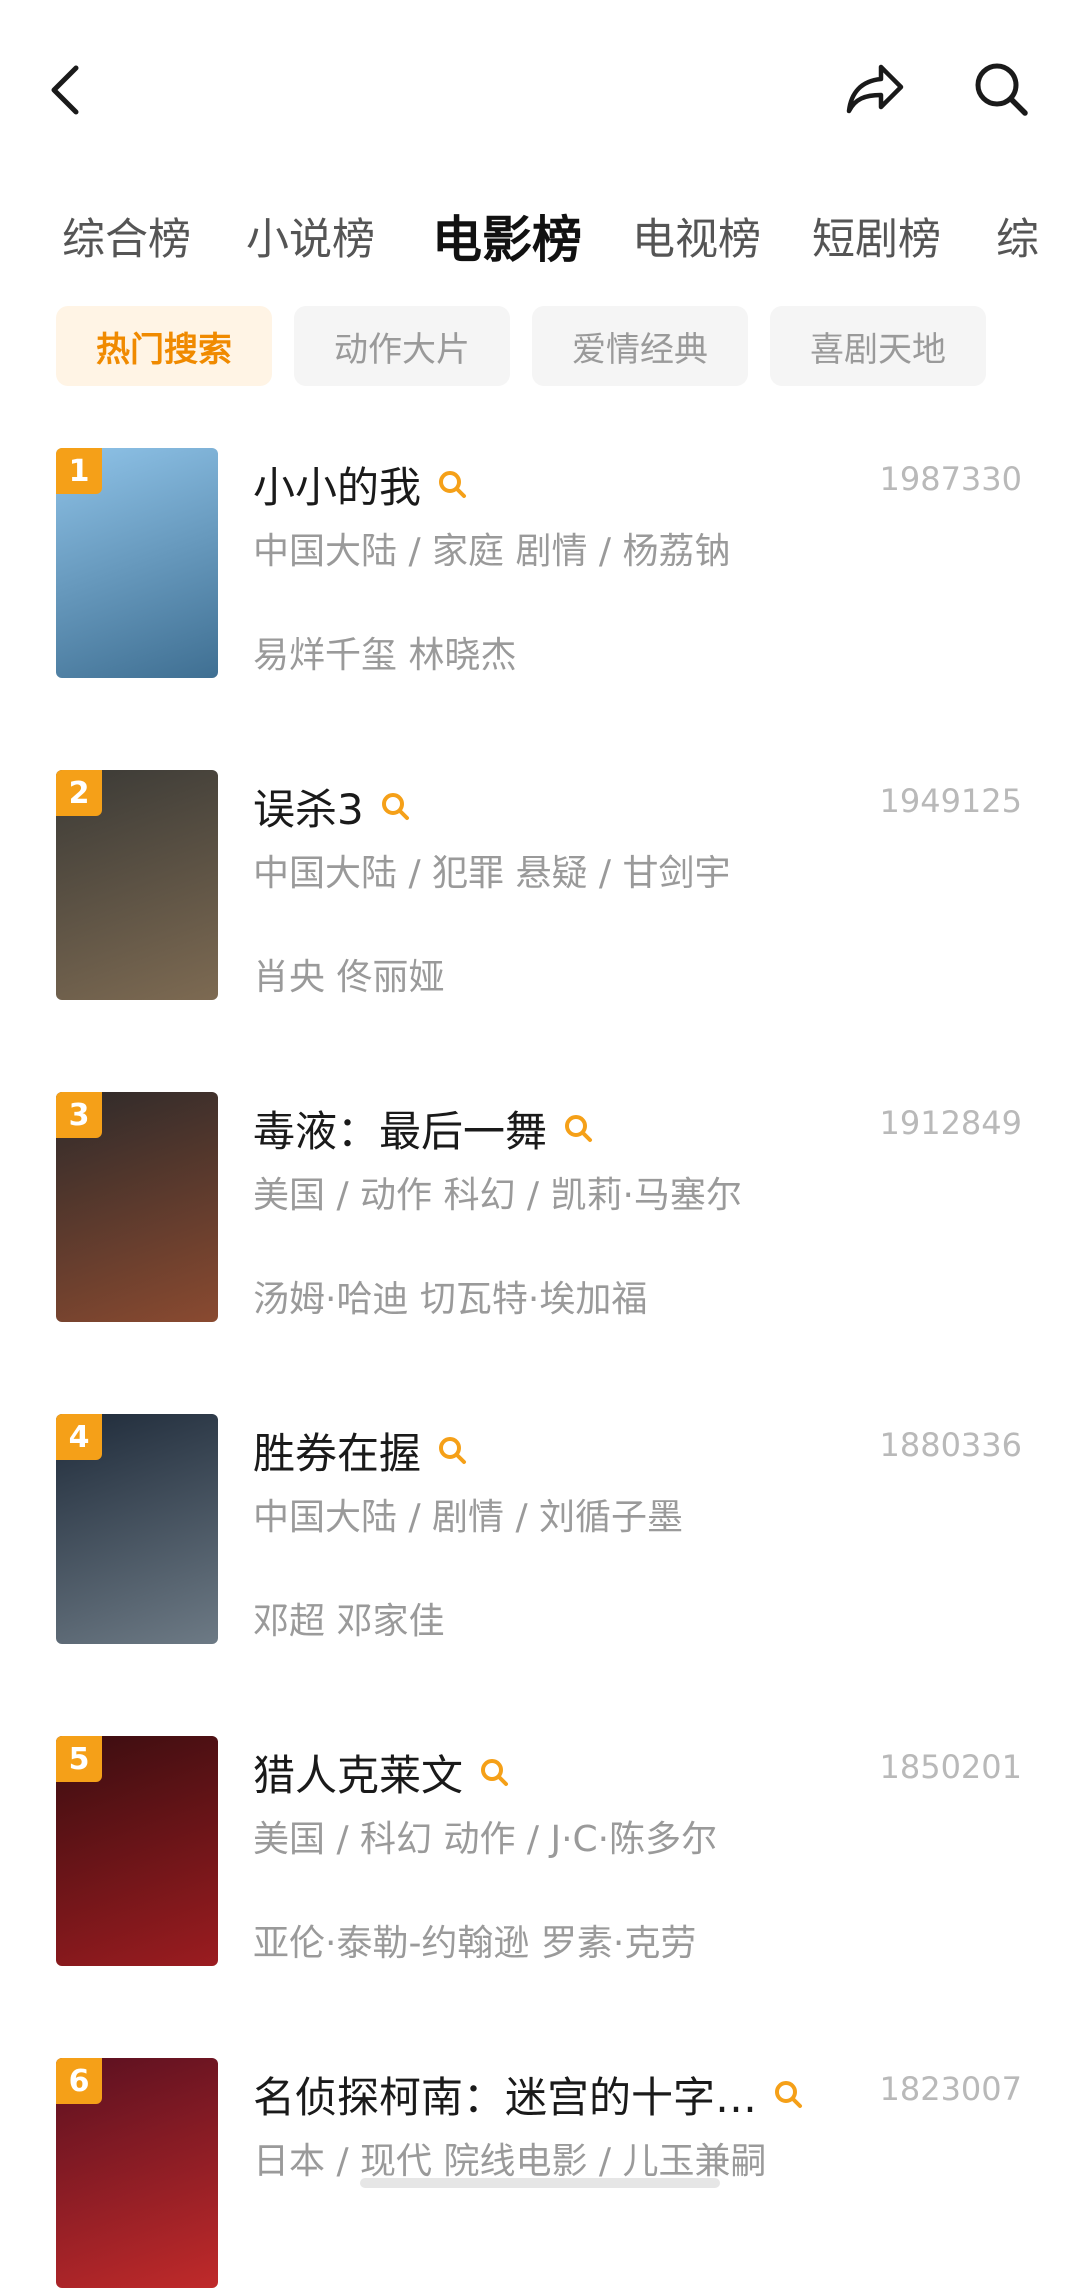 This screenshot has height=2290, width=1080. What do you see at coordinates (137, 1207) in the screenshot?
I see `movie-poster: 3` at bounding box center [137, 1207].